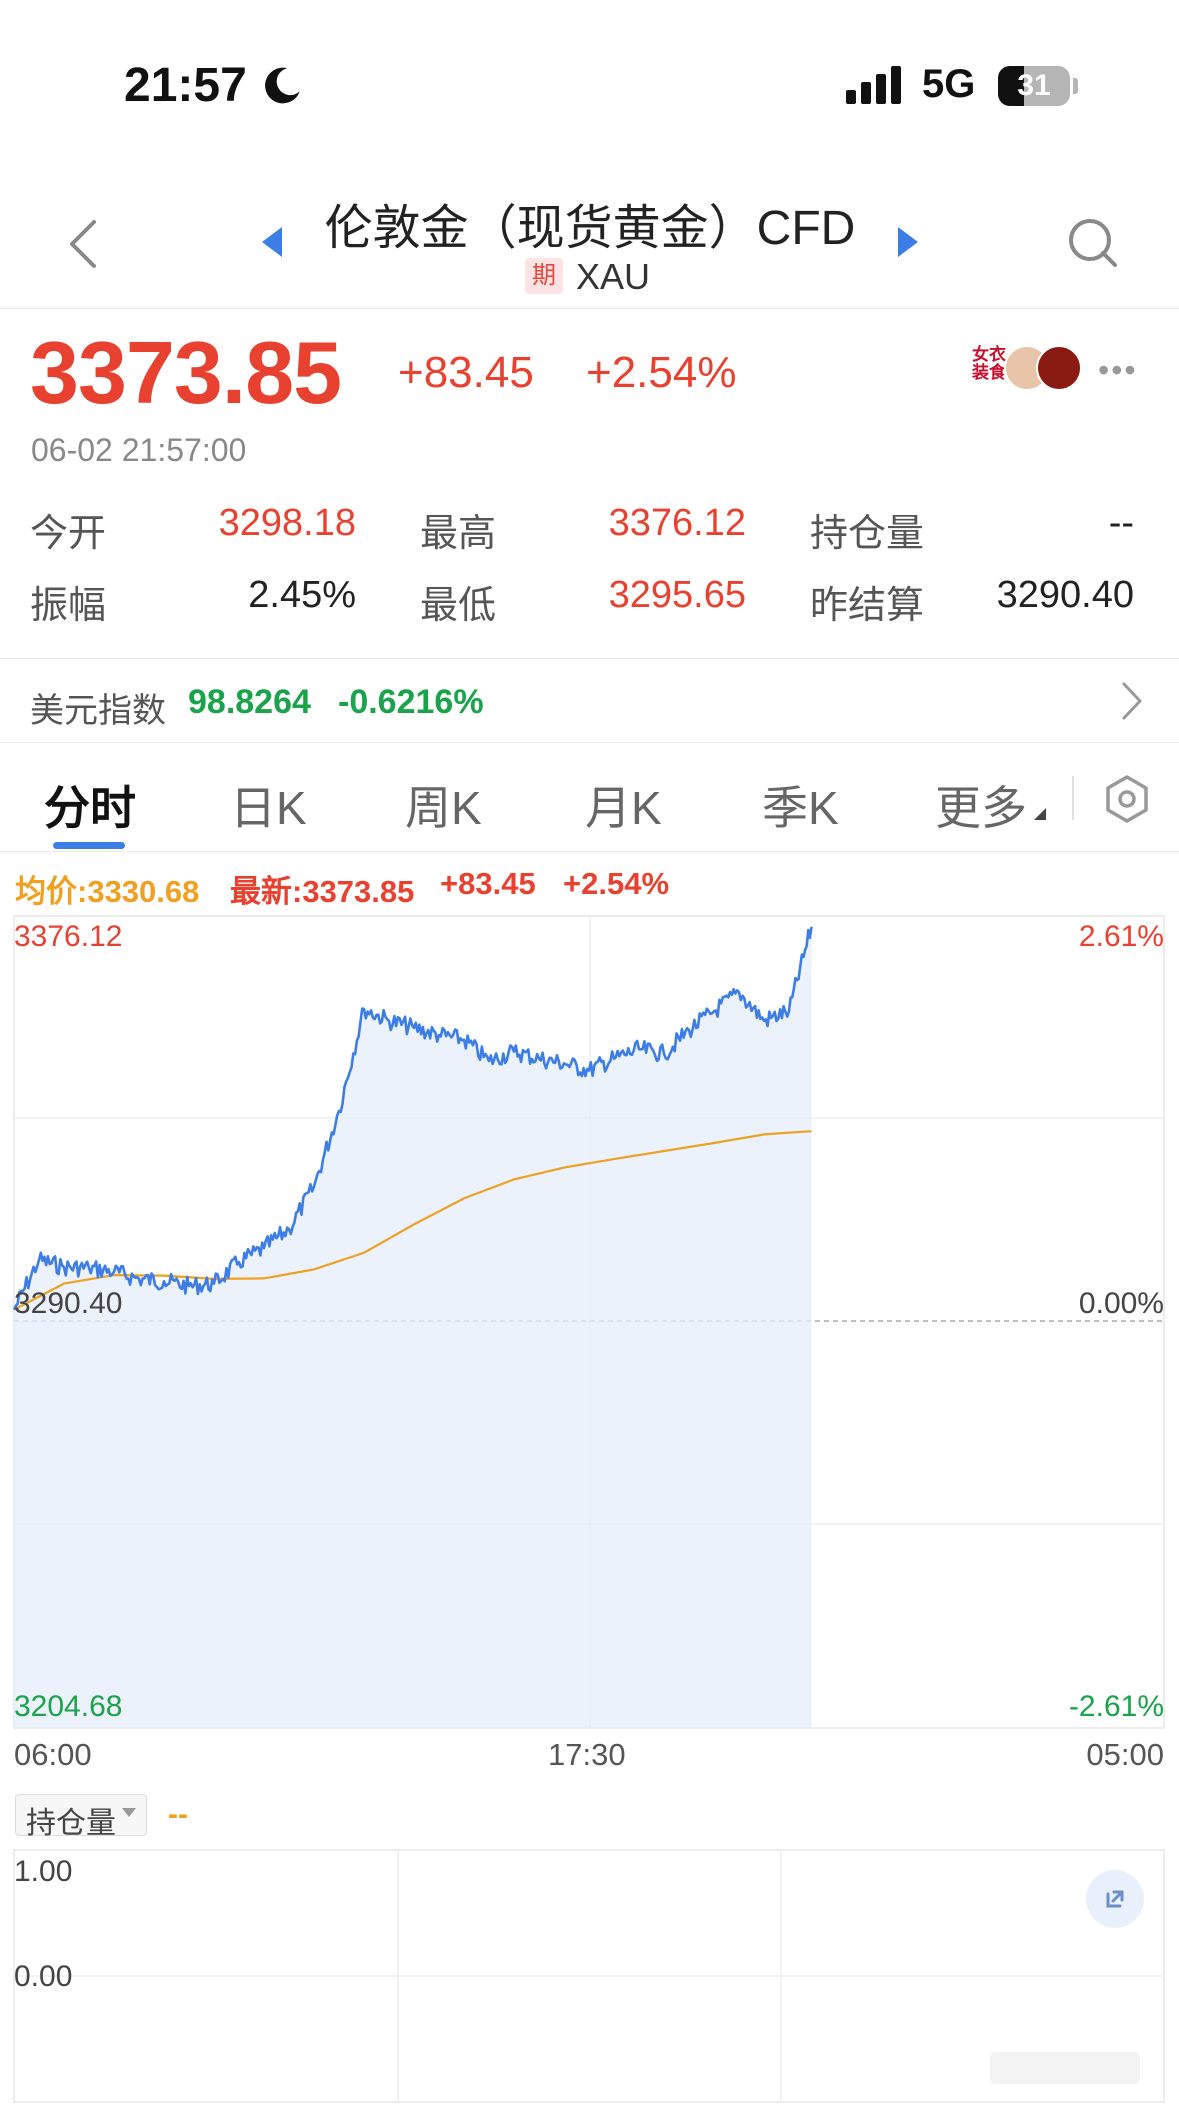  I want to click on chevron-right-icon, so click(1132, 701).